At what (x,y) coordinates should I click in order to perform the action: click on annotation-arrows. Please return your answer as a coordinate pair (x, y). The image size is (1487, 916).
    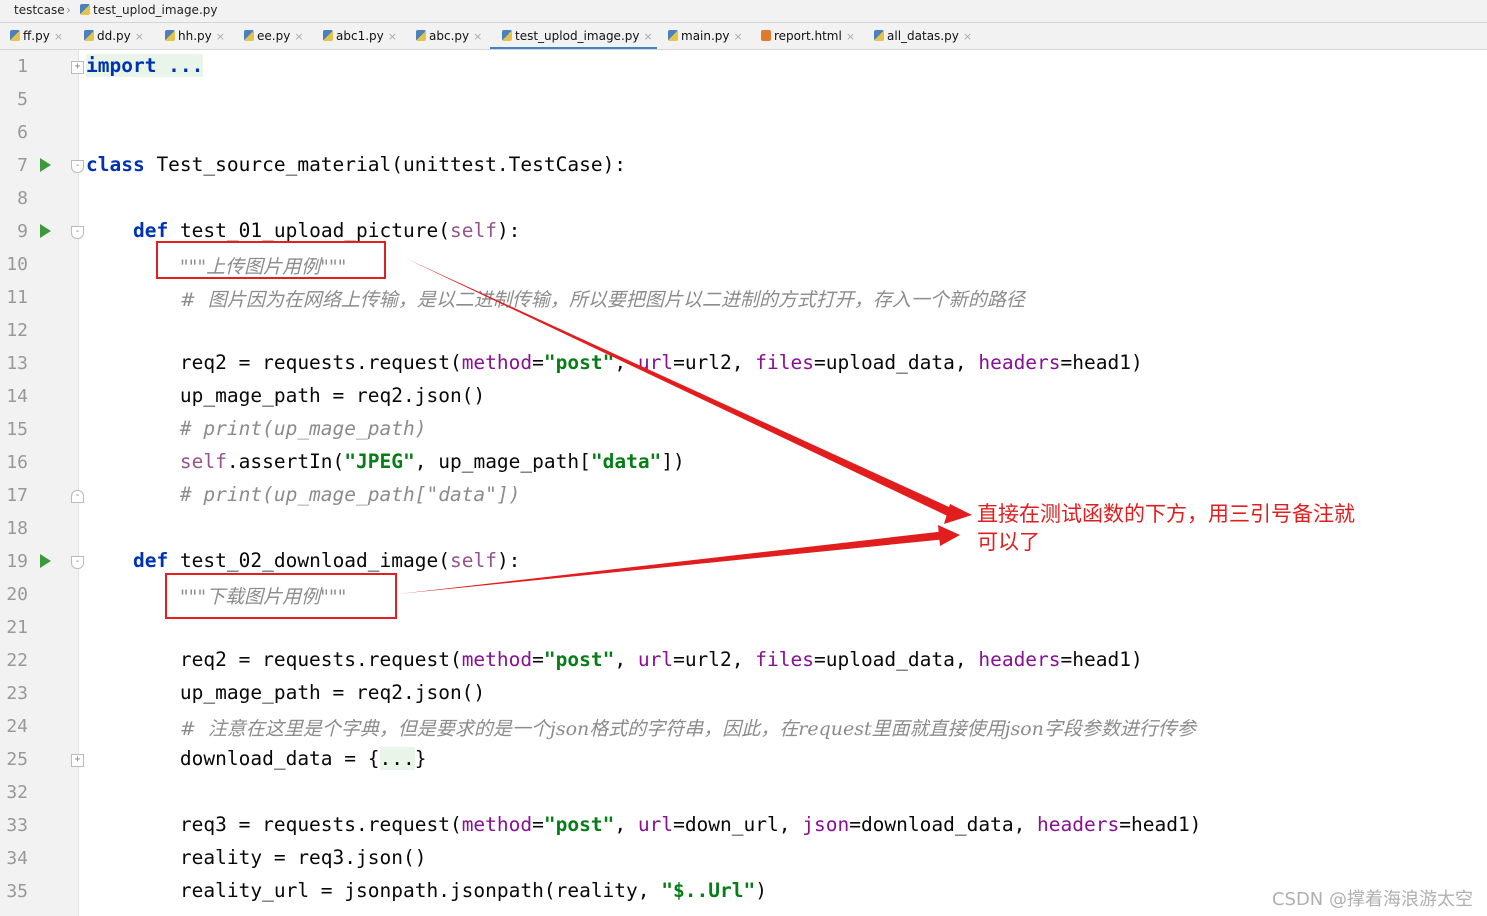
    Looking at the image, I should click on (685, 426).